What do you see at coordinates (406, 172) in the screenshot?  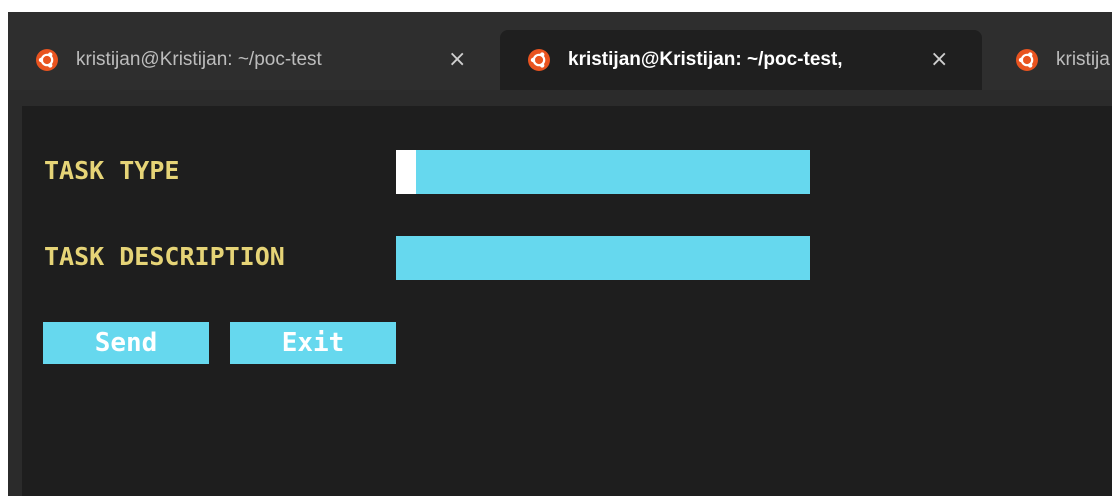 I see `text-cursor` at bounding box center [406, 172].